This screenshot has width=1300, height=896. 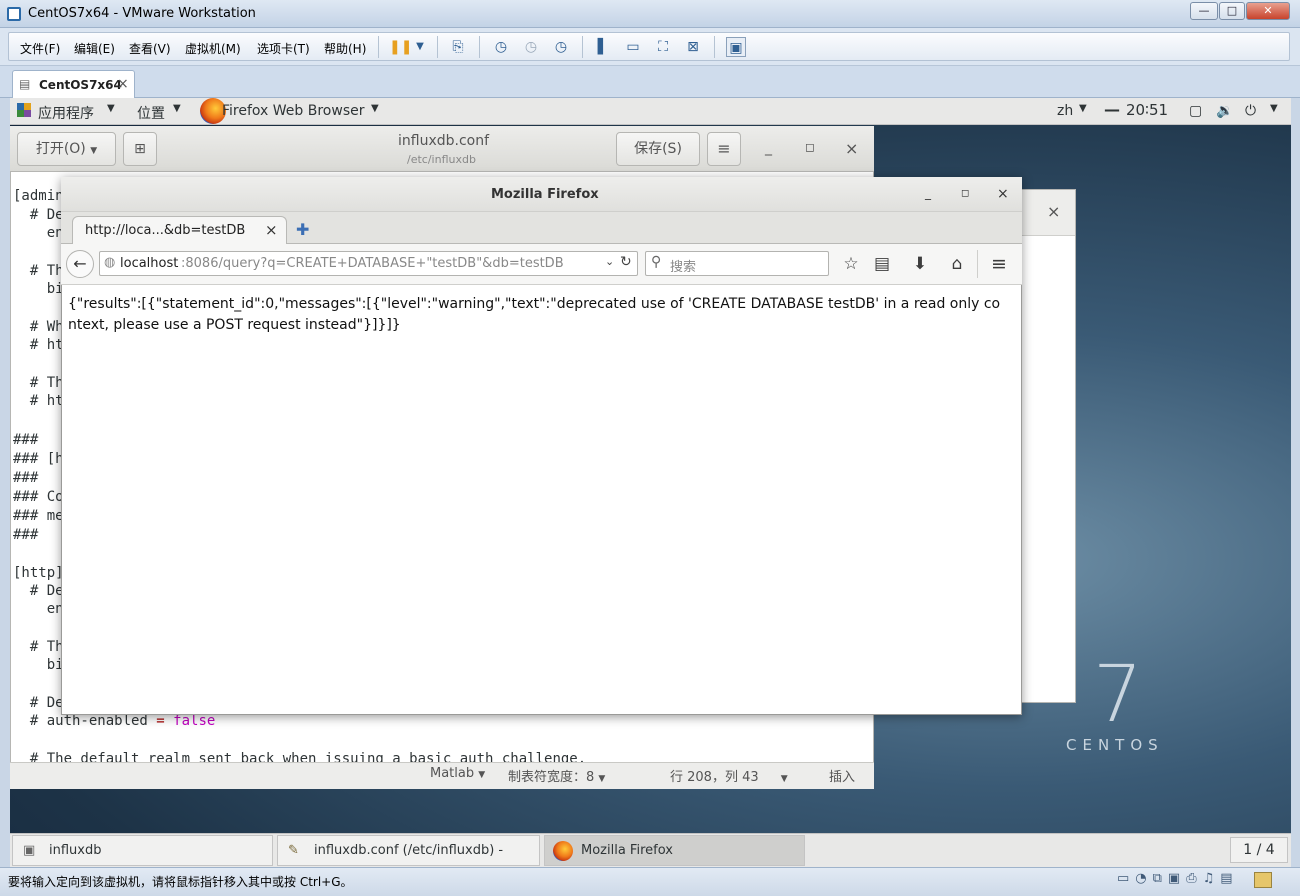 I want to click on url-host: localhost, so click(x=149, y=263).